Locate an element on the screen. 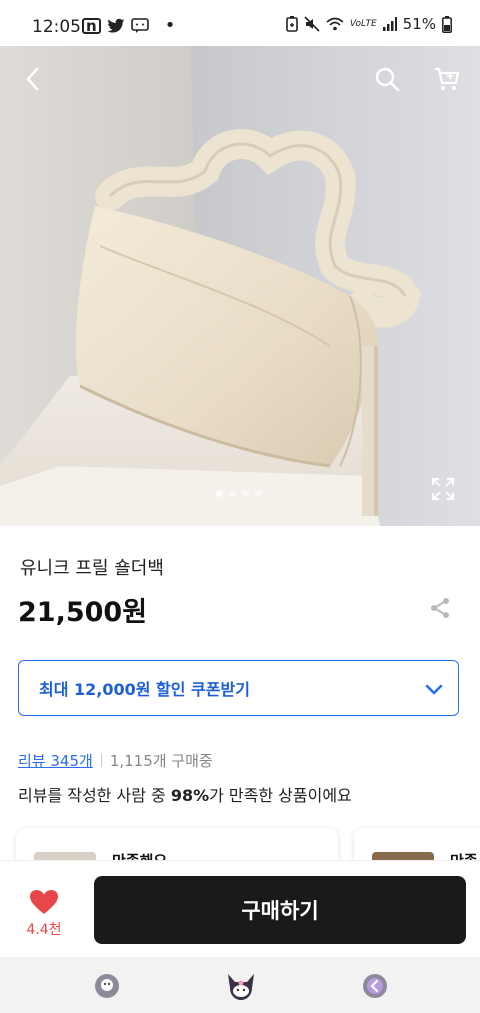 The width and height of the screenshot is (480, 1013). ghost-icon is located at coordinates (107, 986).